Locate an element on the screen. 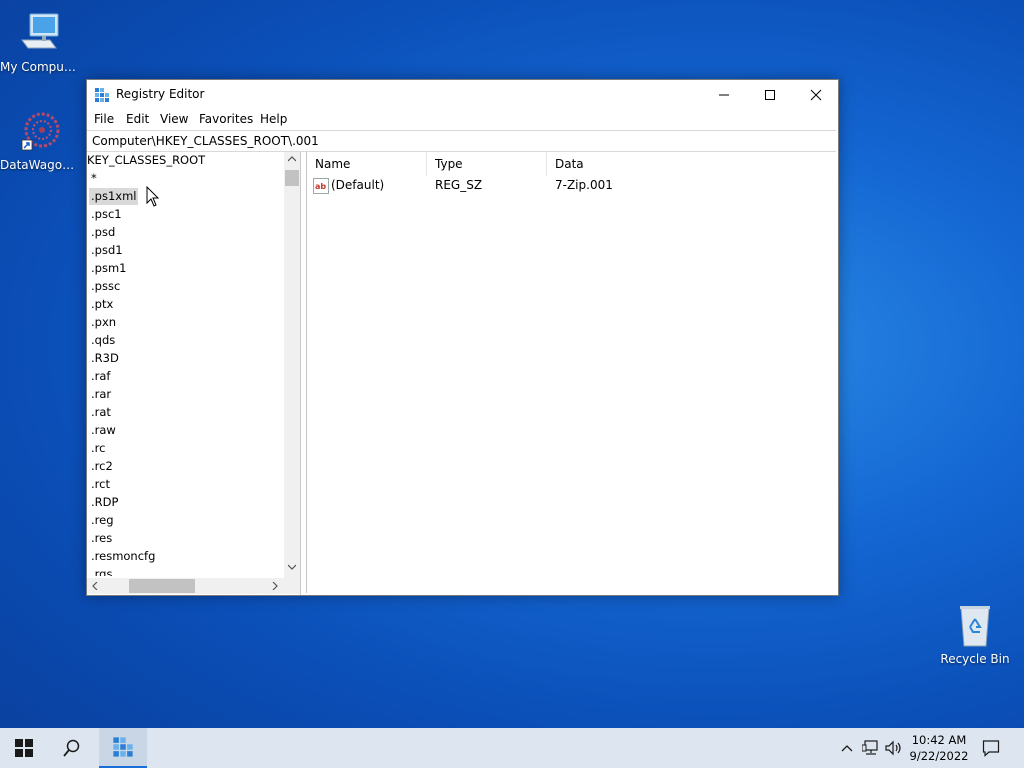 This screenshot has height=768, width=1024. clock-date: 9/22/2022 is located at coordinates (939, 756).